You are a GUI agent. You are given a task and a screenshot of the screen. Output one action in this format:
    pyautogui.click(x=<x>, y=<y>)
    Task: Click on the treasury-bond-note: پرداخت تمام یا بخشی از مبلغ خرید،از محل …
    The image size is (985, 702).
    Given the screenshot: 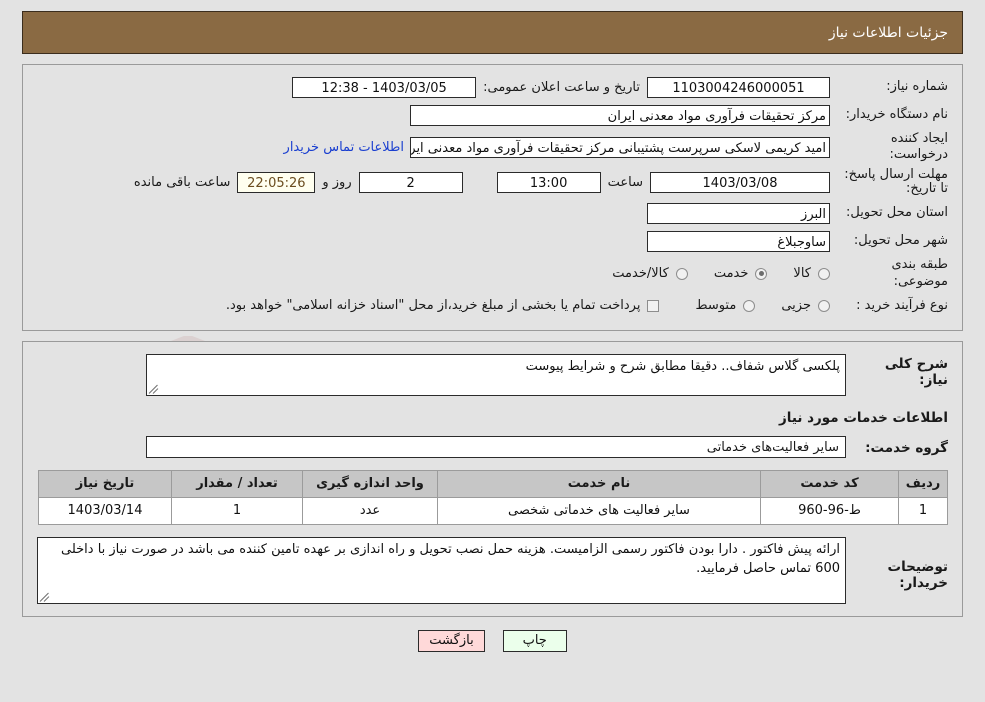 What is the action you would take?
    pyautogui.click(x=433, y=306)
    